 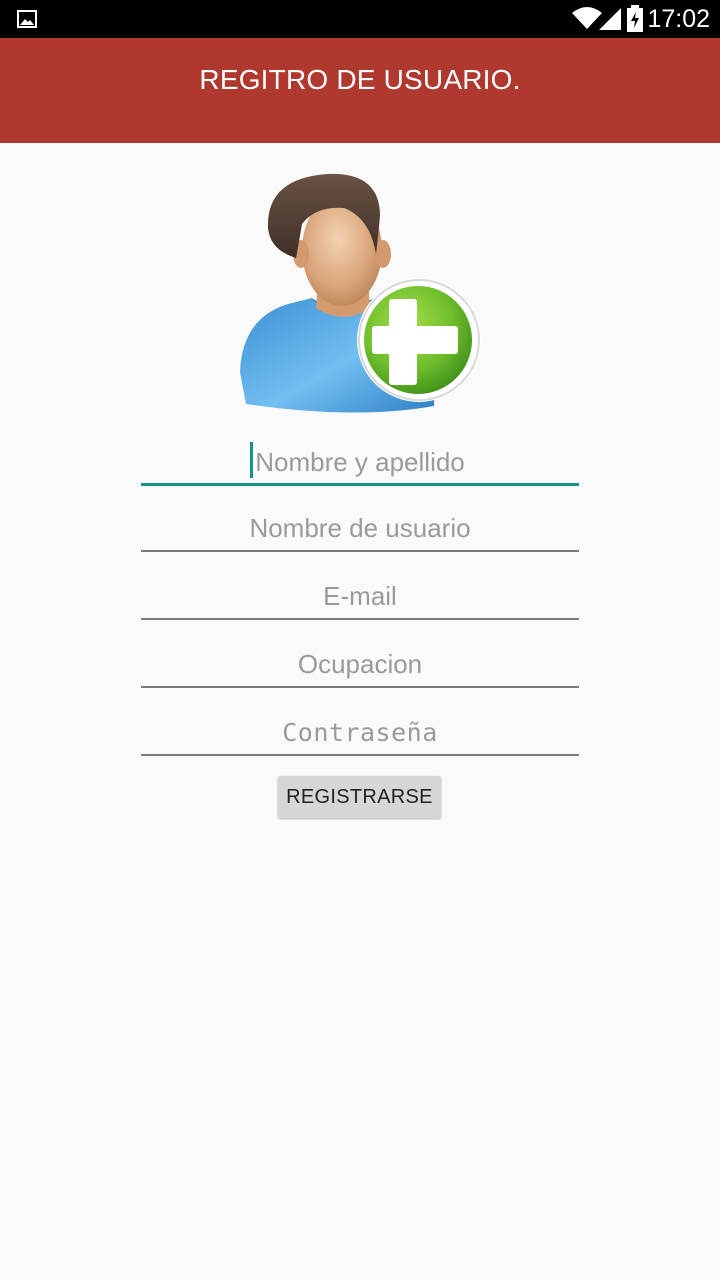 I want to click on image-notification-icon, so click(x=27, y=19).